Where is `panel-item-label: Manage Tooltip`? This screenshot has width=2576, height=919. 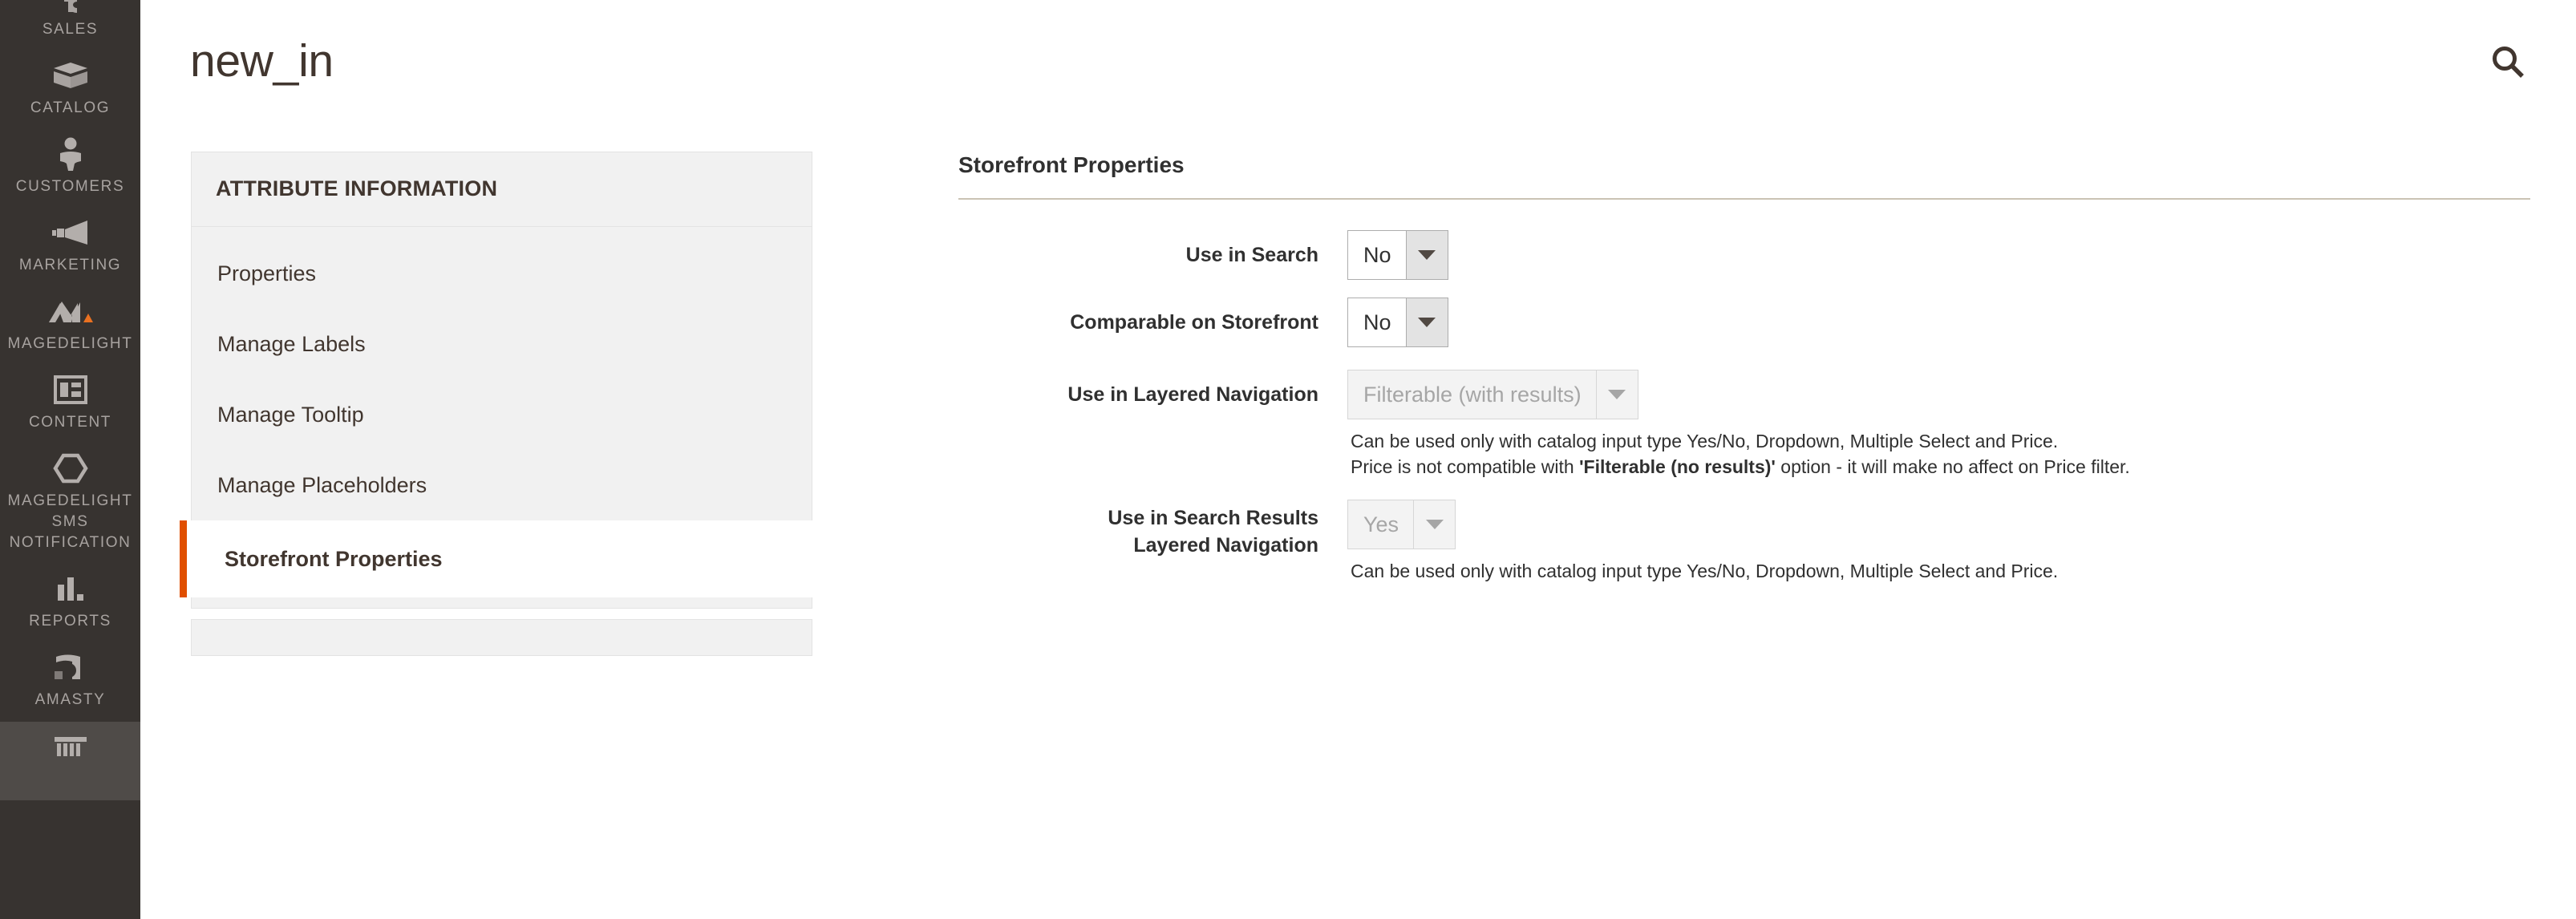
panel-item-label: Manage Tooltip is located at coordinates (290, 415).